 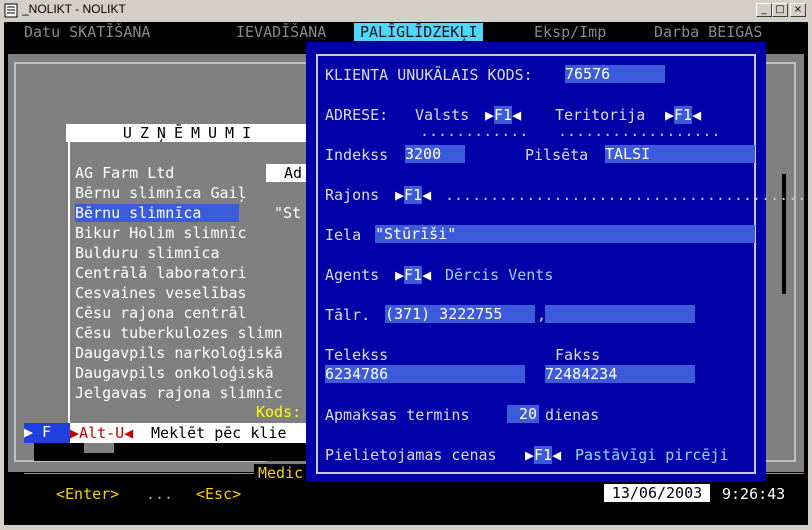 I want to click on district-f1-button: ▶F1◀, so click(x=413, y=195).